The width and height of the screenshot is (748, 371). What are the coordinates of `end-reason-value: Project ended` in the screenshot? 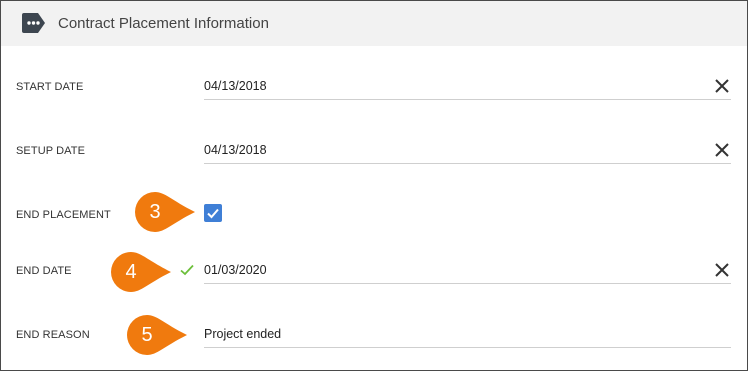 It's located at (243, 334).